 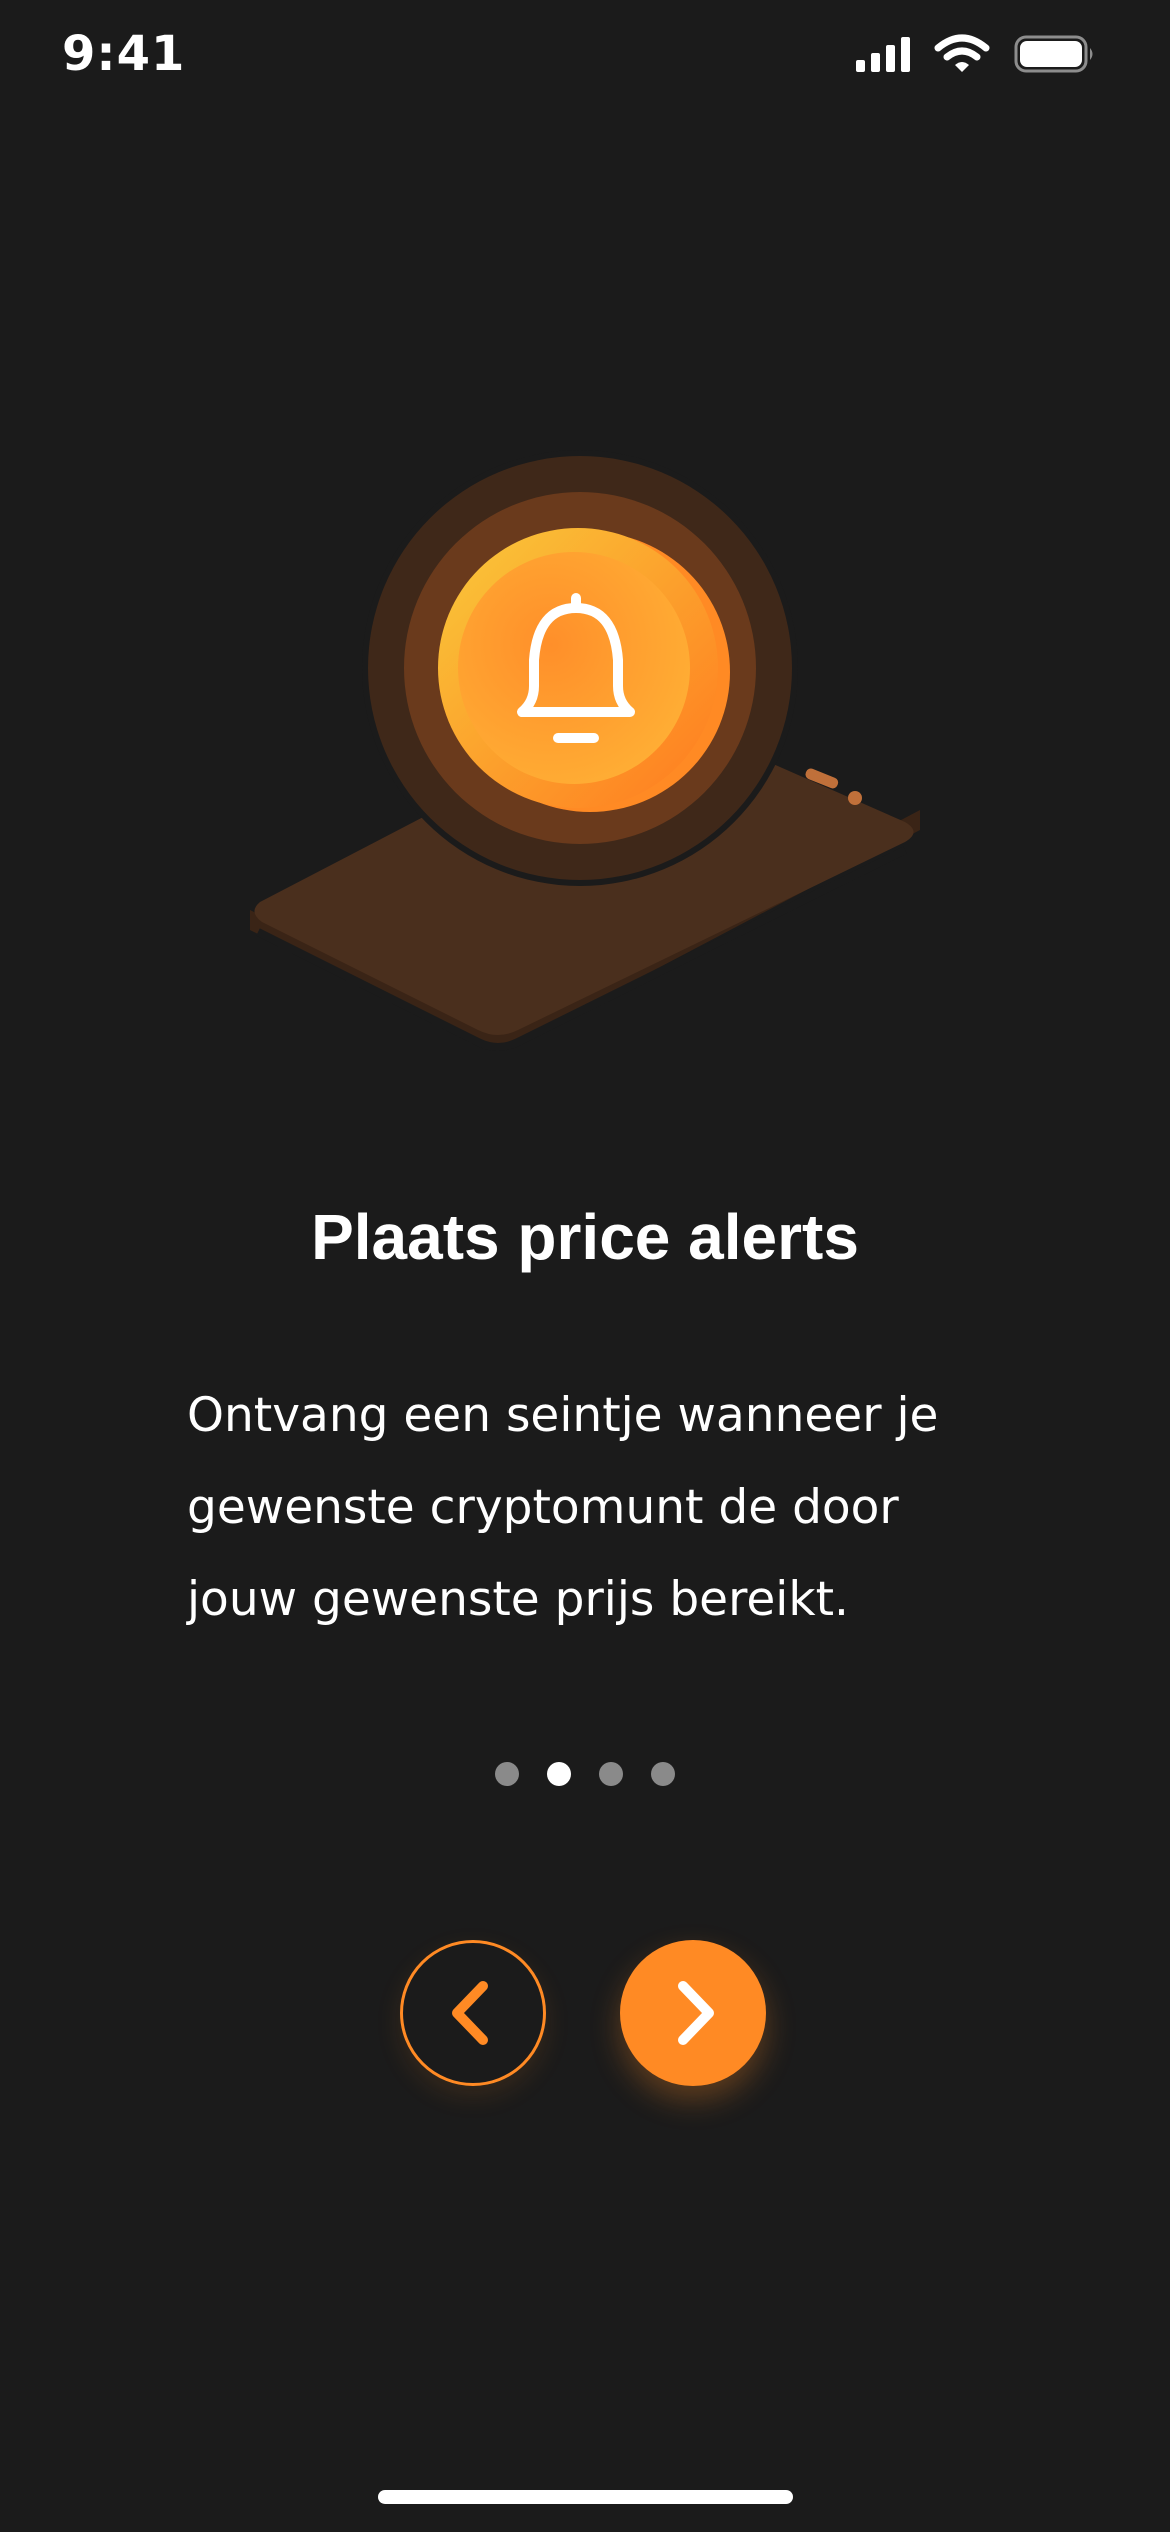 I want to click on next-button, so click(x=693, y=2013).